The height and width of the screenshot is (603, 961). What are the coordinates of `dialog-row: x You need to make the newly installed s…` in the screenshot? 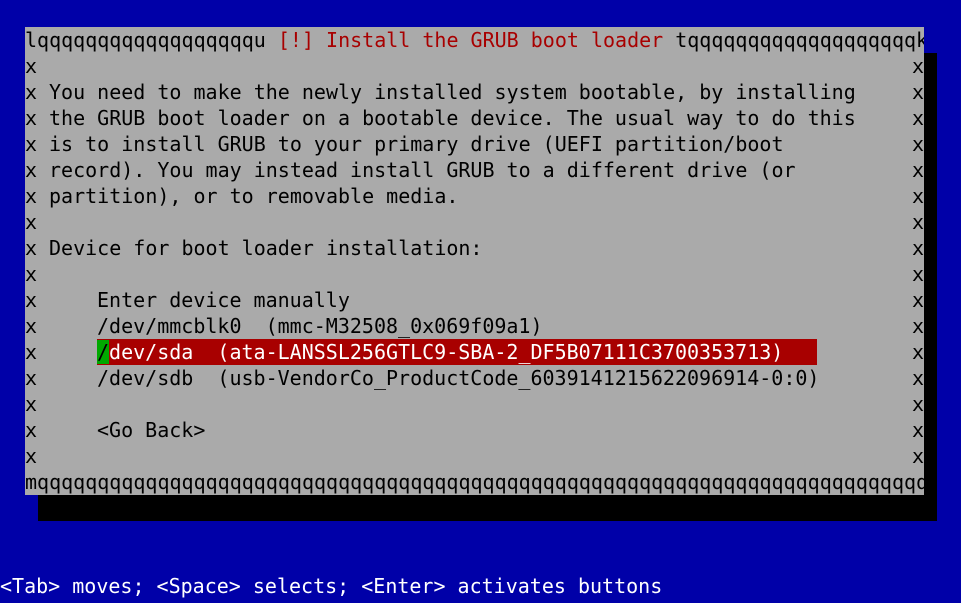 It's located at (474, 92).